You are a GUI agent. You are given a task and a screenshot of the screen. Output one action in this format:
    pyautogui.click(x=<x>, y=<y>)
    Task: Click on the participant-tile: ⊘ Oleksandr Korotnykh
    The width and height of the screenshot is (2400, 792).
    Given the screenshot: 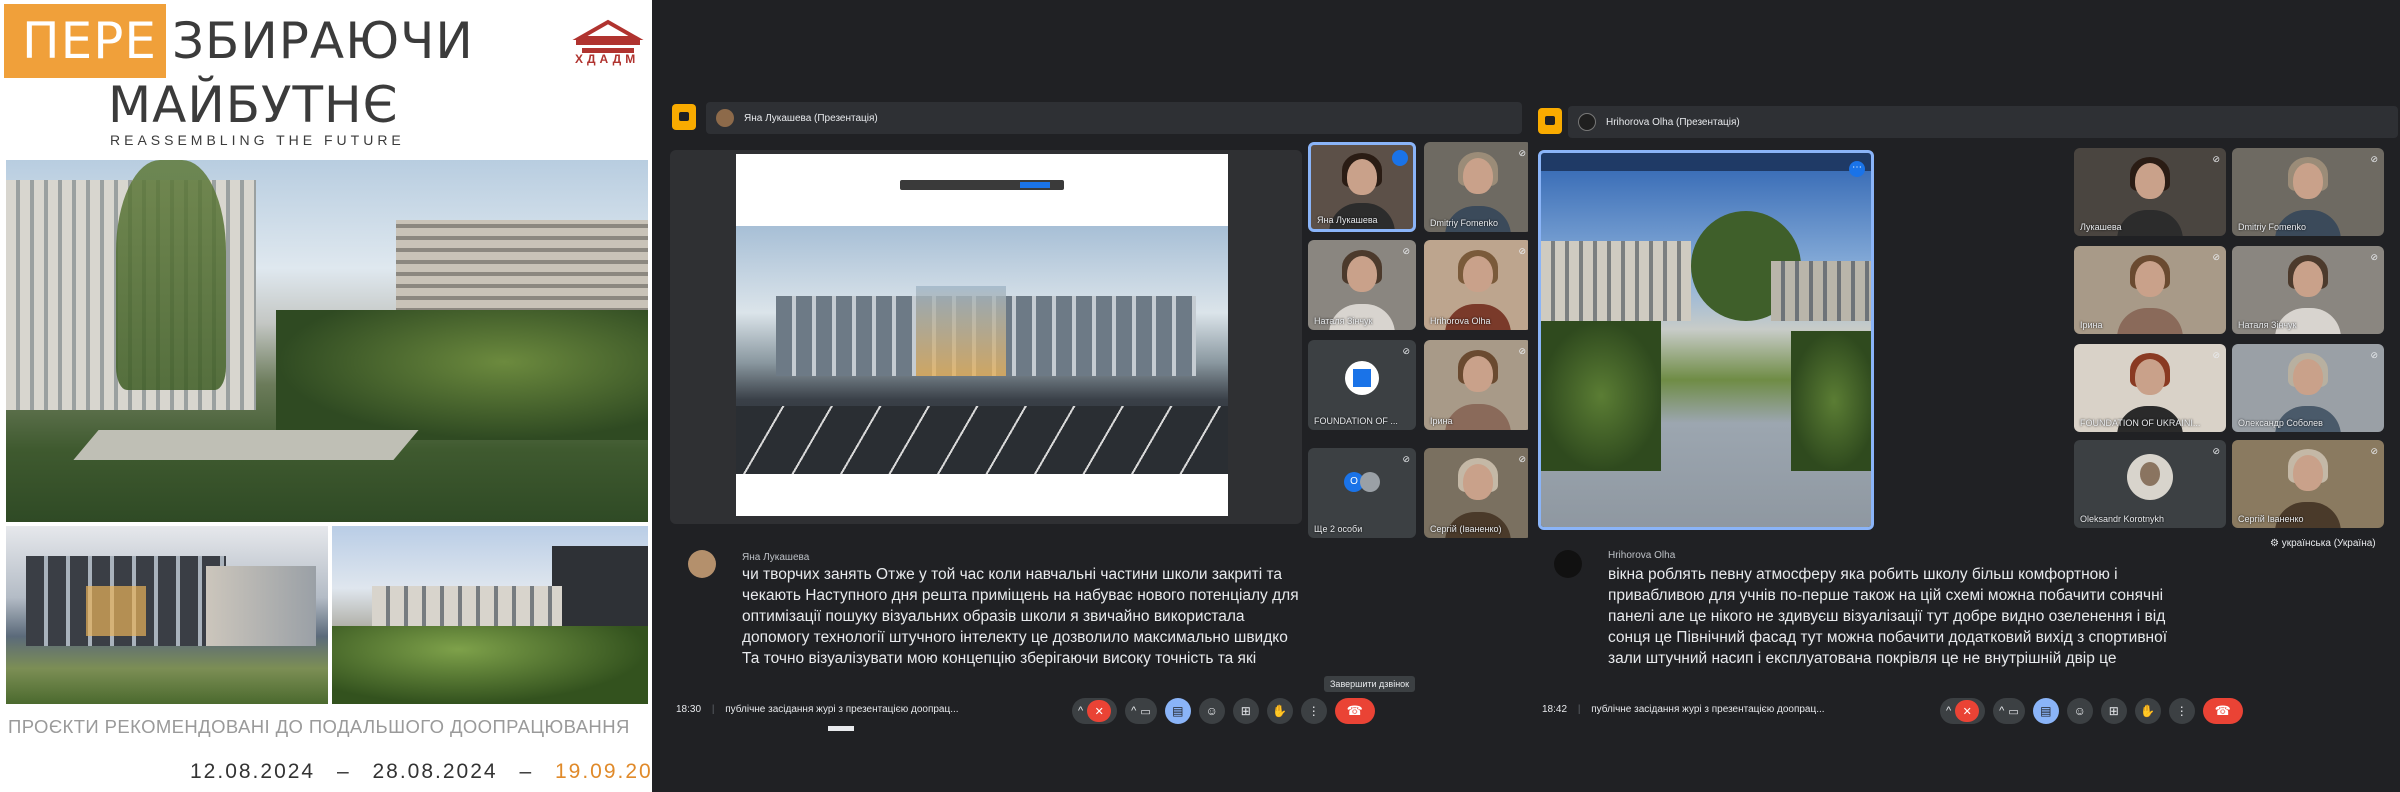 What is the action you would take?
    pyautogui.click(x=2150, y=484)
    